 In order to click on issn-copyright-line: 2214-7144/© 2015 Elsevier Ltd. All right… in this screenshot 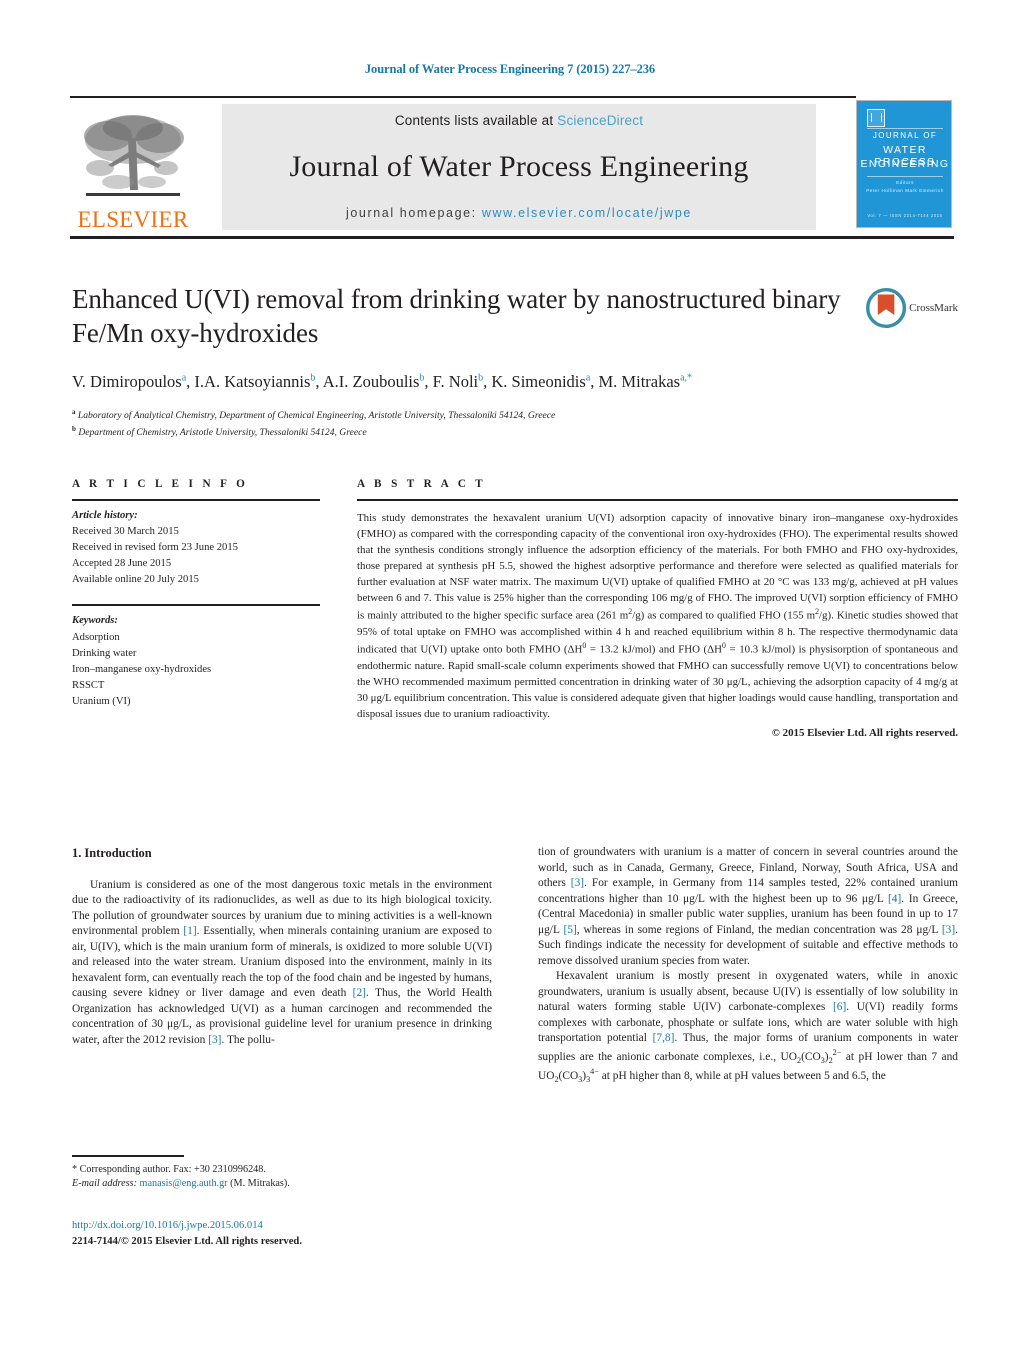, I will do `click(187, 1241)`.